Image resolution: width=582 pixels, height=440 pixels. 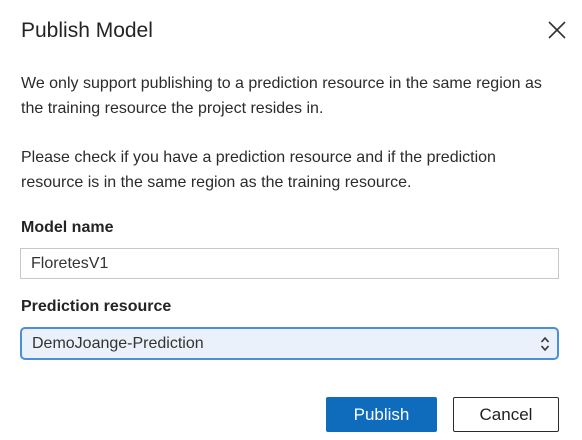 I want to click on publish-button: Publish, so click(x=381, y=414).